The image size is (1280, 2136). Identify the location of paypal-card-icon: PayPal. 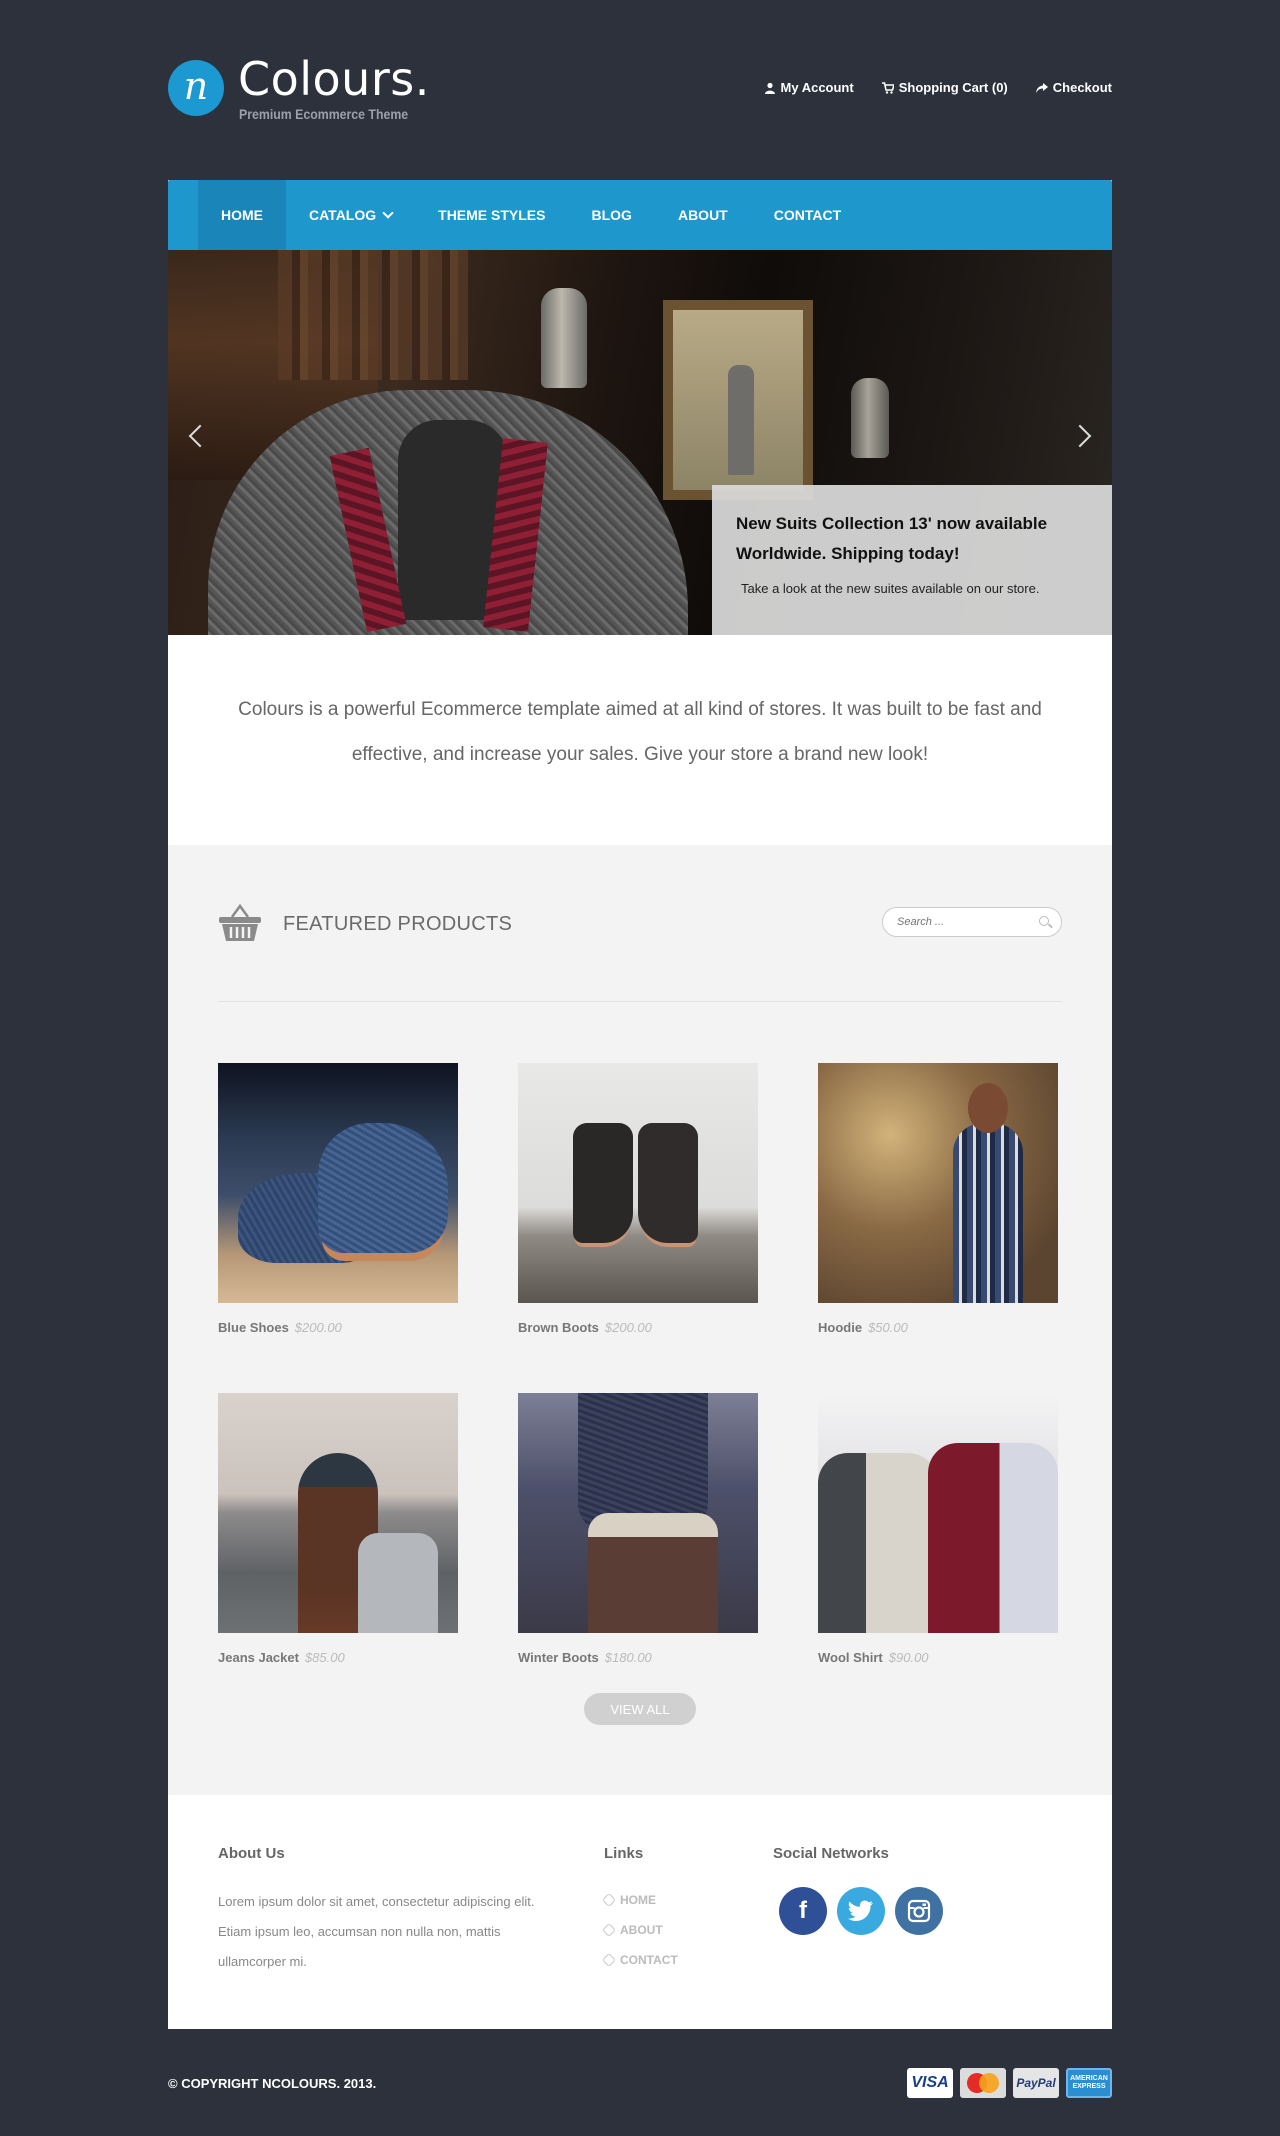
(1036, 2083).